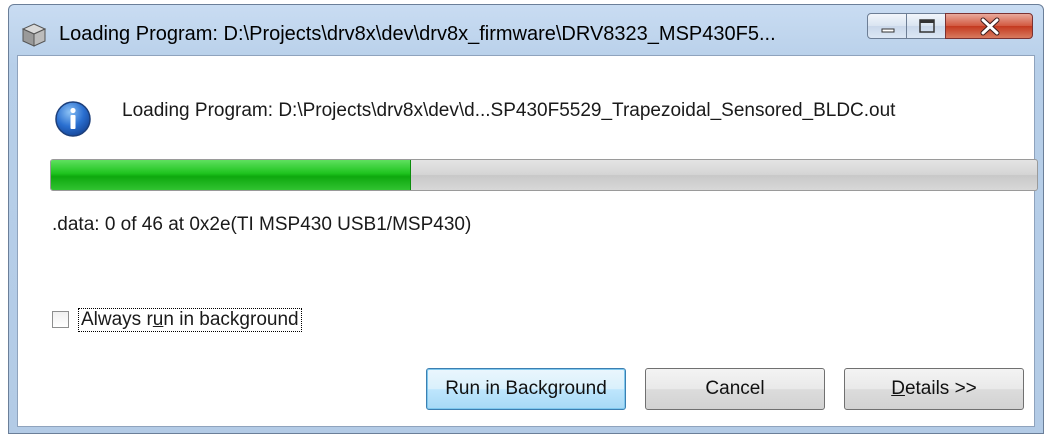 The width and height of the screenshot is (1048, 440). I want to click on progress-bar-fill, so click(231, 175).